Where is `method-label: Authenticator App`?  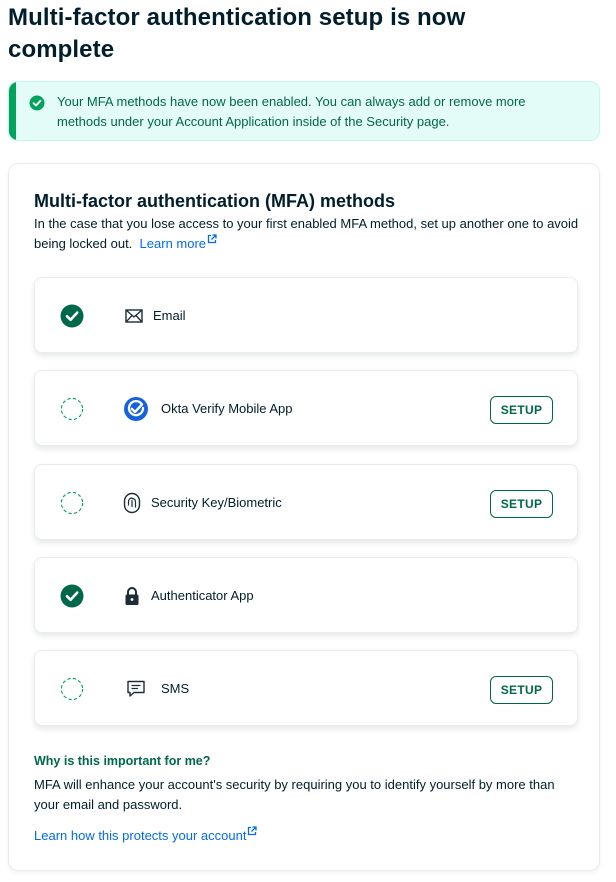
method-label: Authenticator App is located at coordinates (202, 595).